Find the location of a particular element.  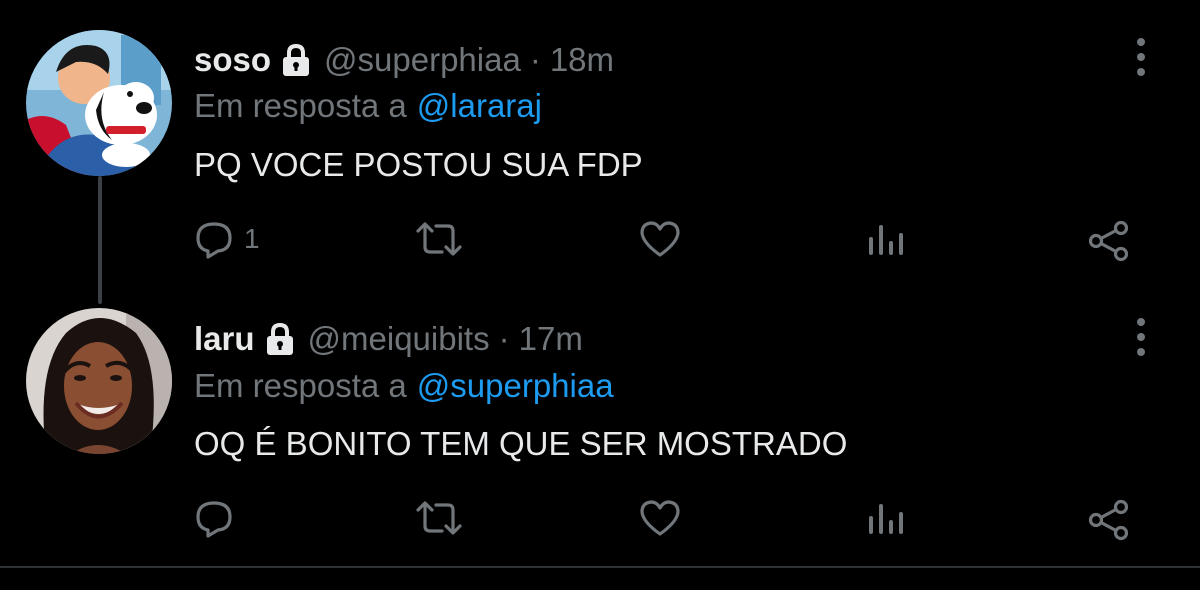

reply-button: 1 is located at coordinates (227, 239).